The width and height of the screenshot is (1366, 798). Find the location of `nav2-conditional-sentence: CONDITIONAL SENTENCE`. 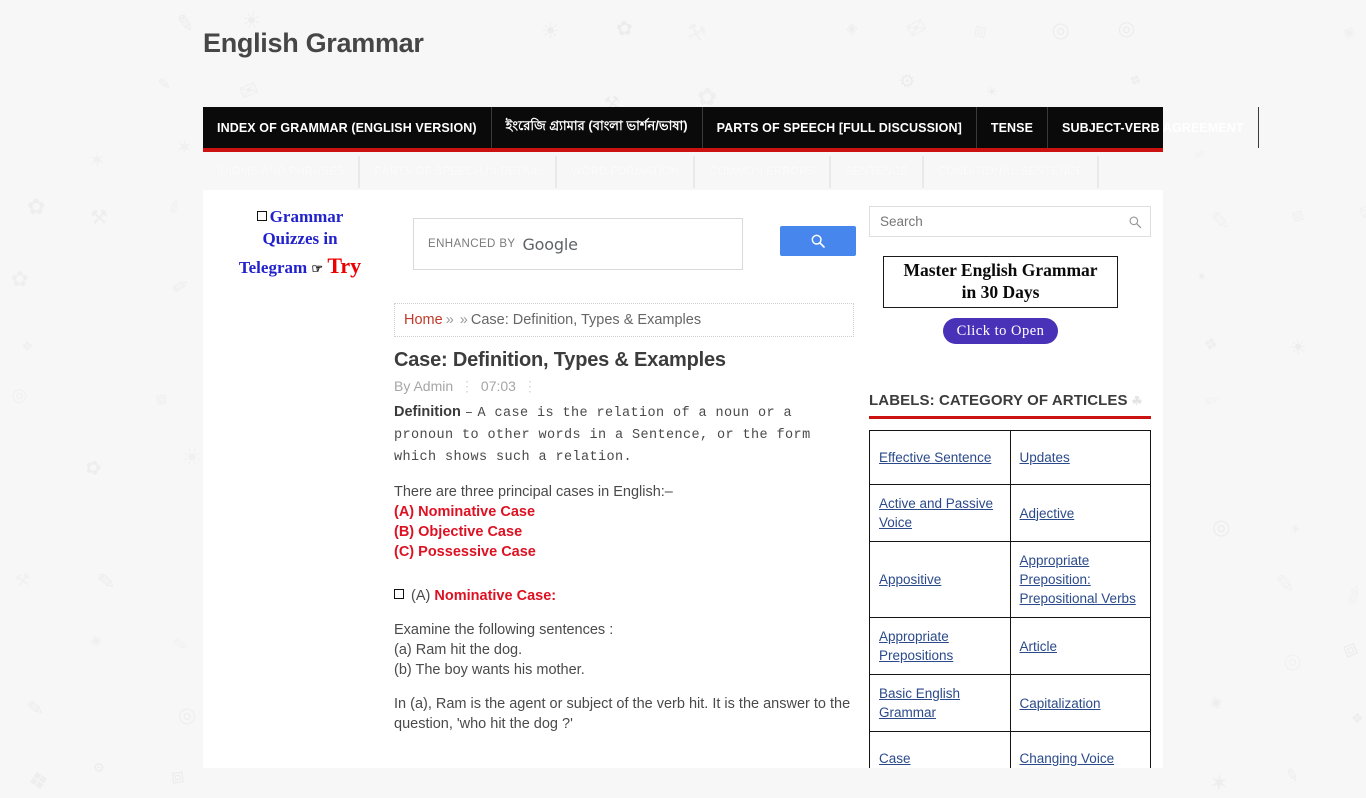

nav2-conditional-sentence: CONDITIONAL SENTENCE is located at coordinates (1011, 172).